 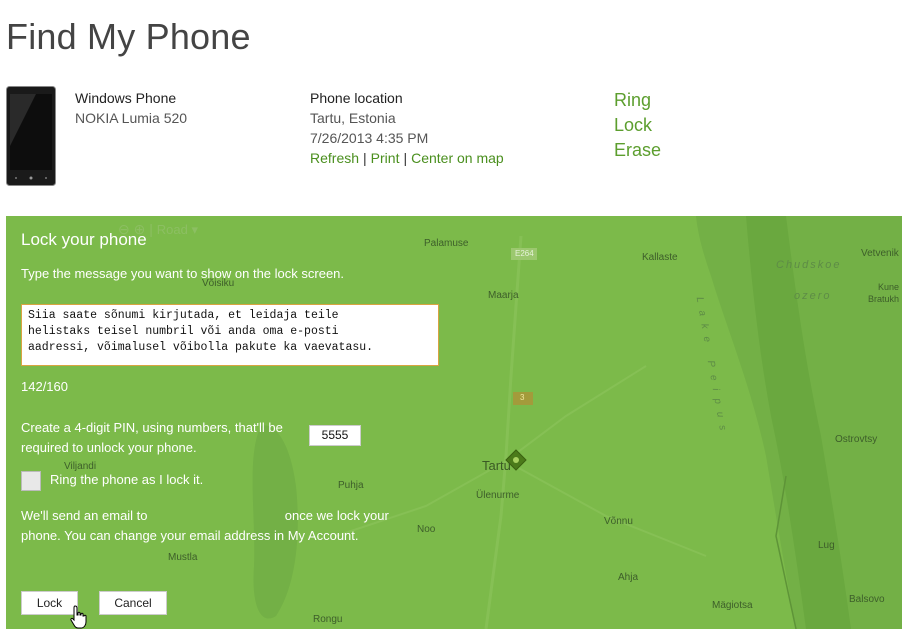 What do you see at coordinates (498, 495) in the screenshot?
I see `map-label-ulenurme: Ülenurme` at bounding box center [498, 495].